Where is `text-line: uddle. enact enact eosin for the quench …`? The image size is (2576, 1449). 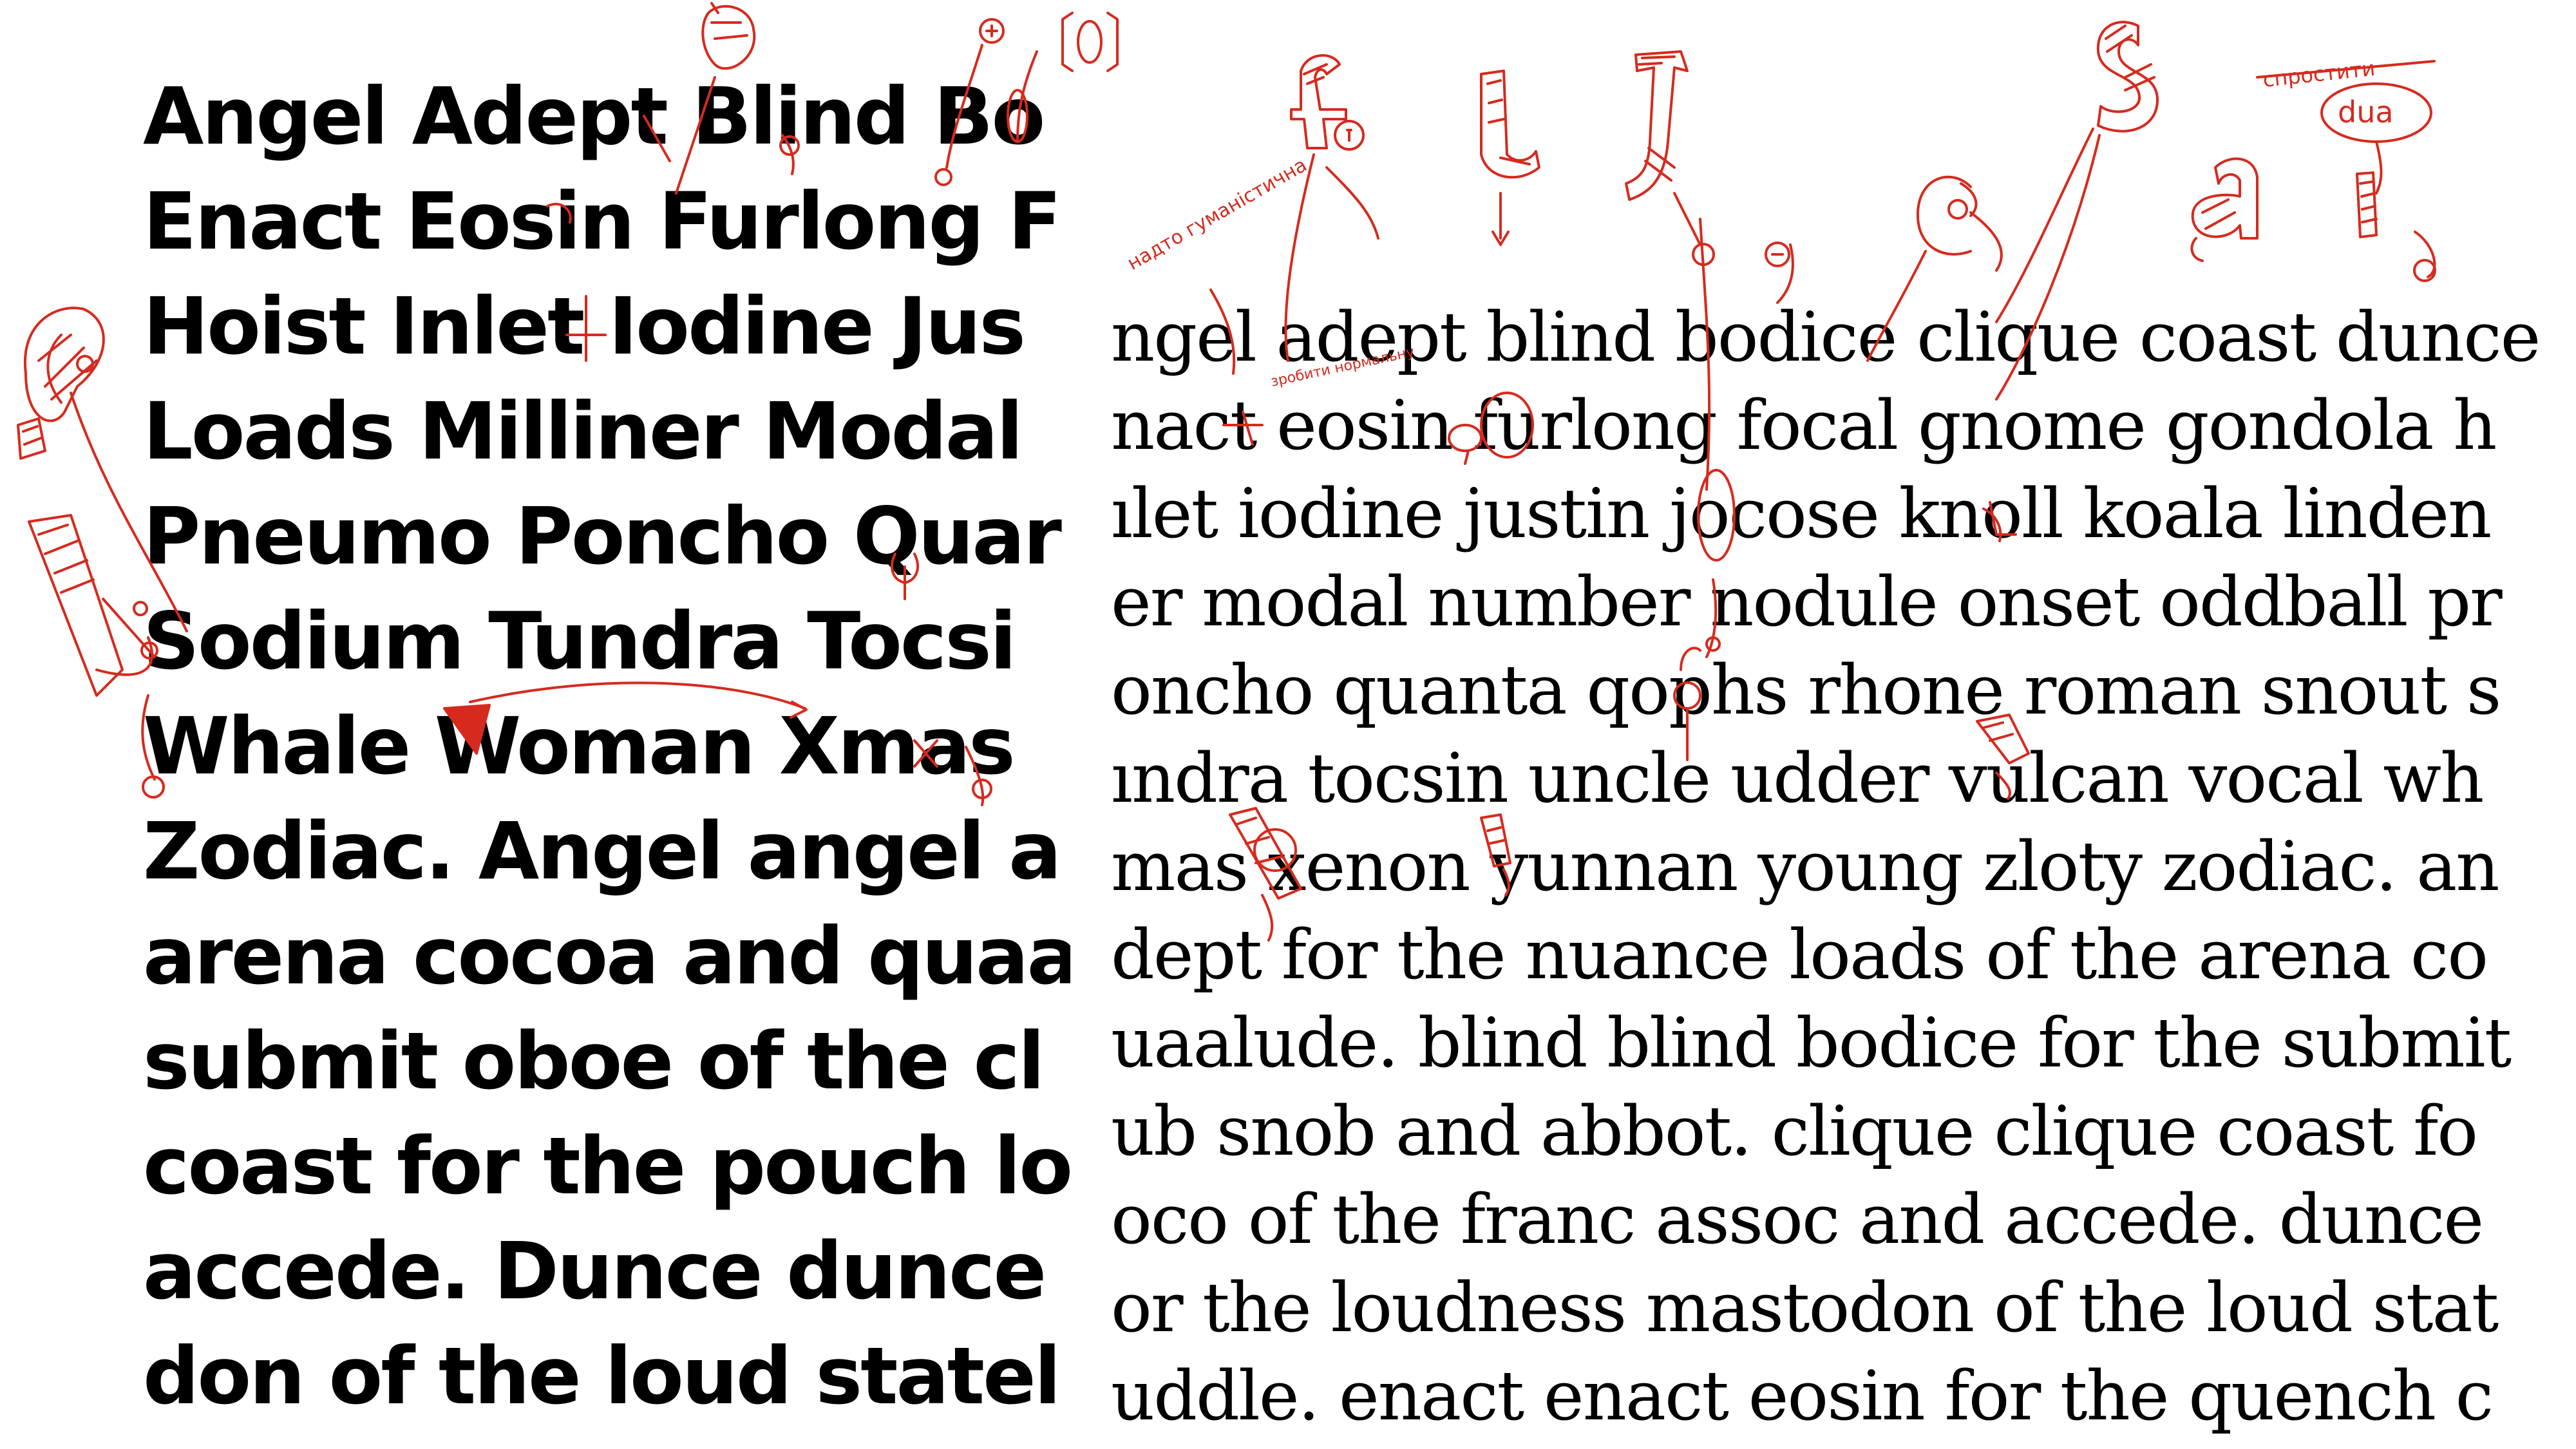
text-line: uddle. enact enact eosin for the quench … is located at coordinates (1803, 1395).